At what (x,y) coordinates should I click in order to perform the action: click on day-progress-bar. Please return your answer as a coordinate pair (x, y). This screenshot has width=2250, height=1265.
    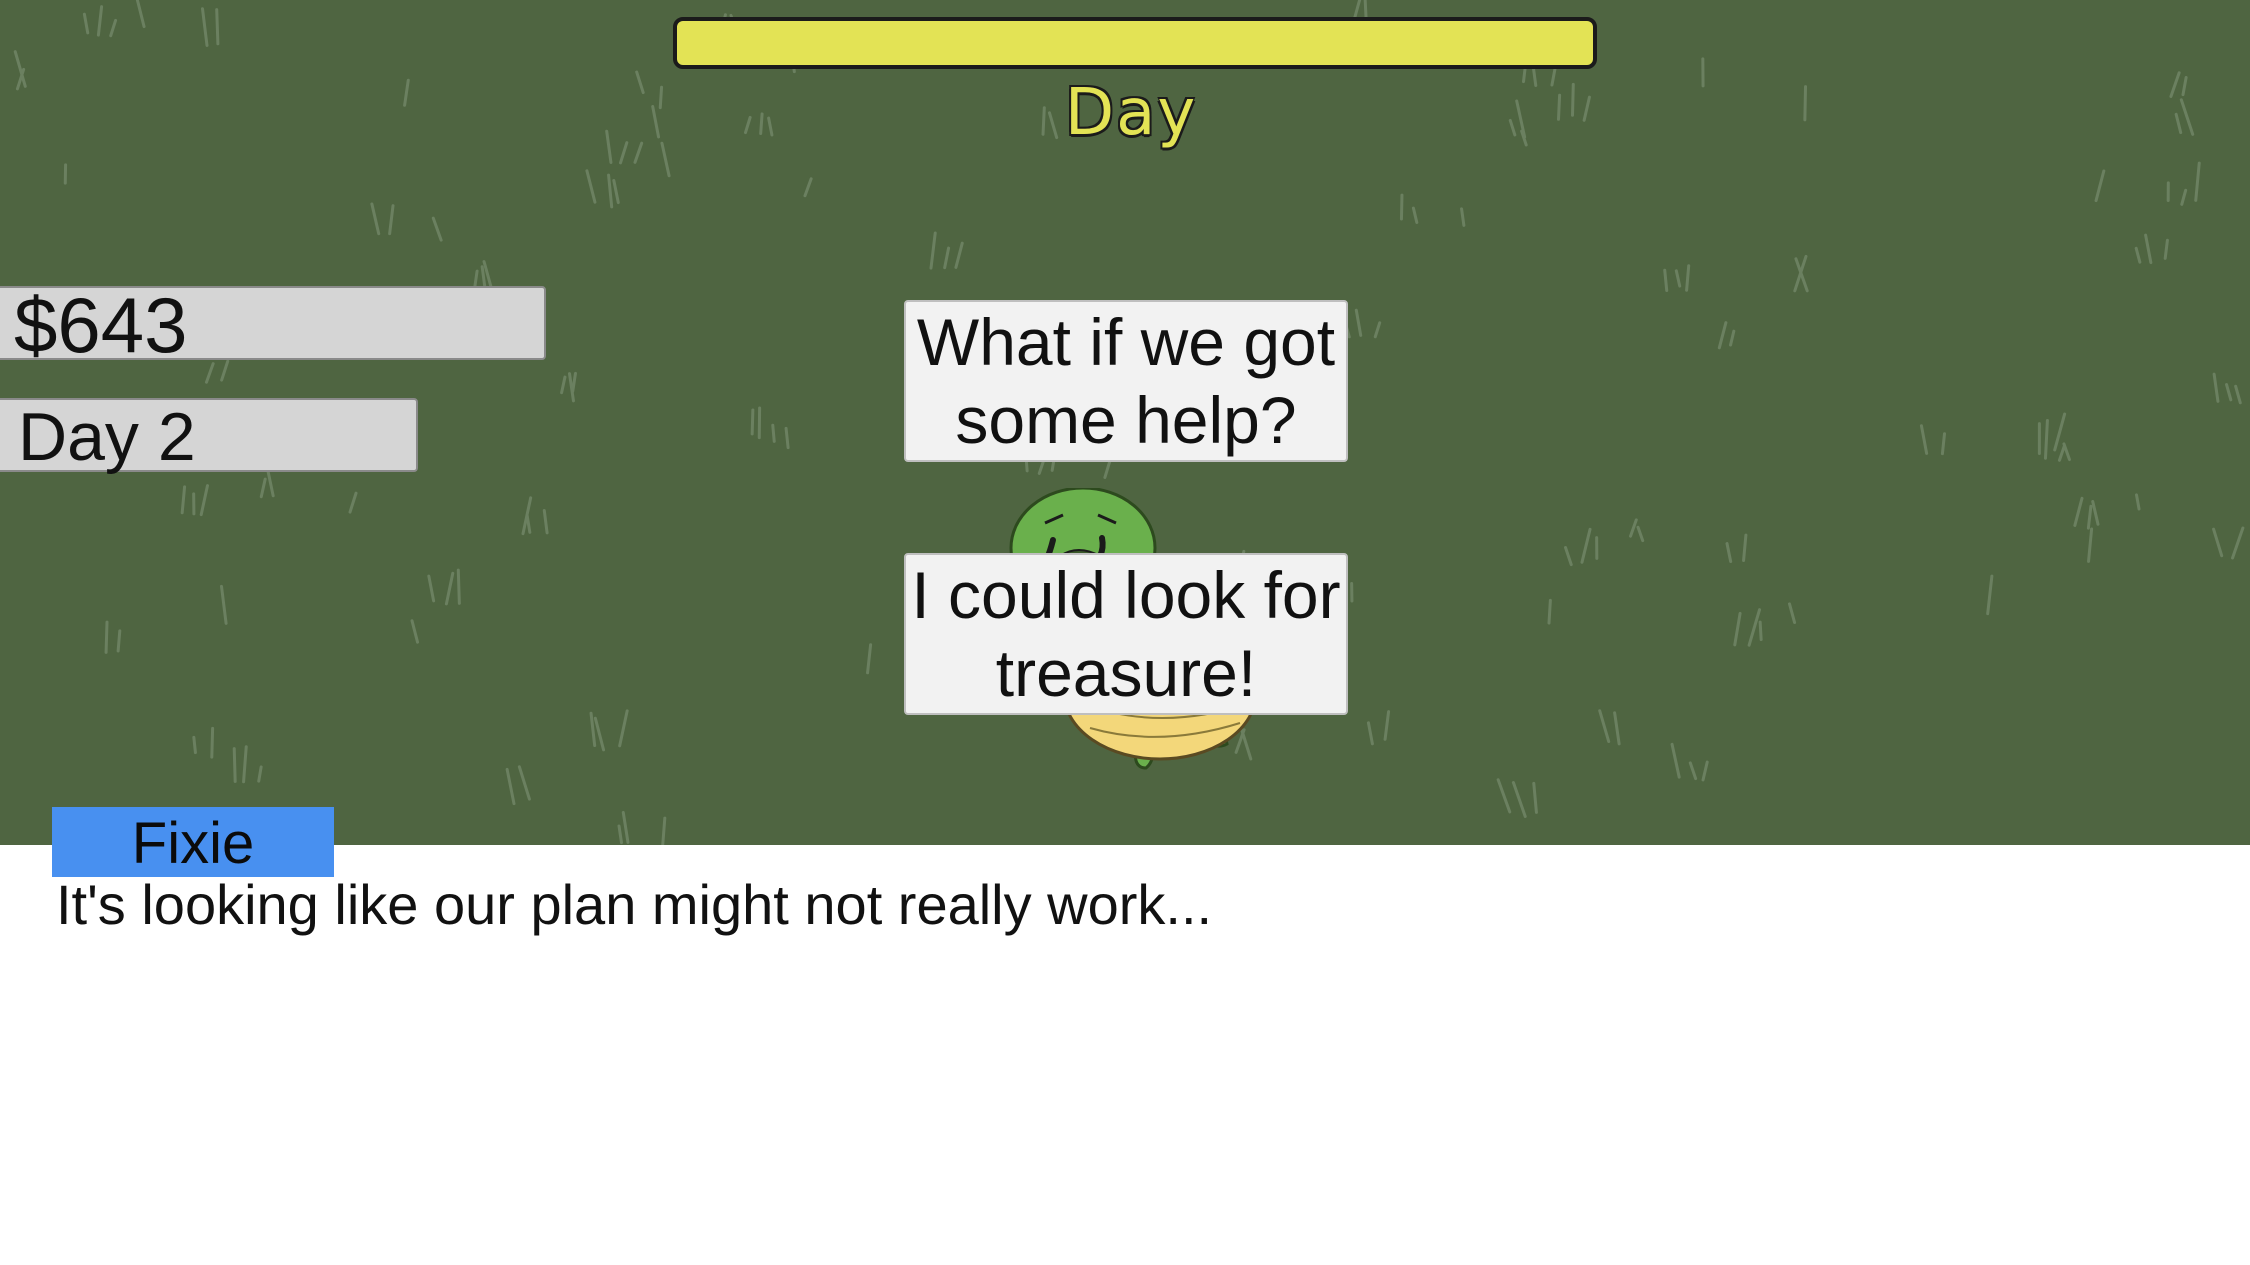
    Looking at the image, I should click on (1135, 43).